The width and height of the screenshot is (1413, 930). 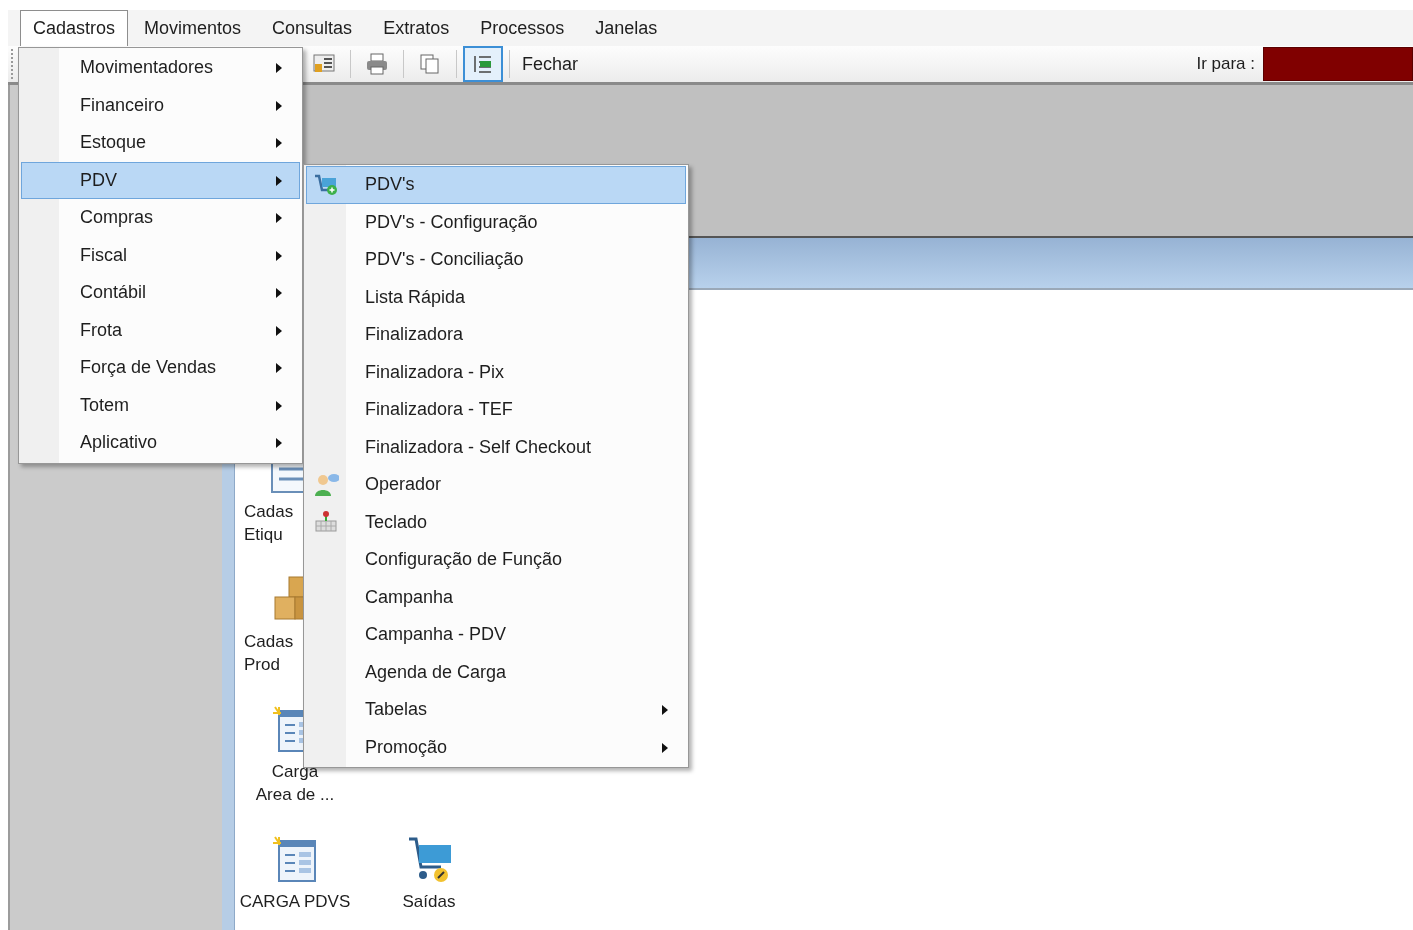 I want to click on menu-item: Finalizadora - Self Checkout, so click(x=496, y=447).